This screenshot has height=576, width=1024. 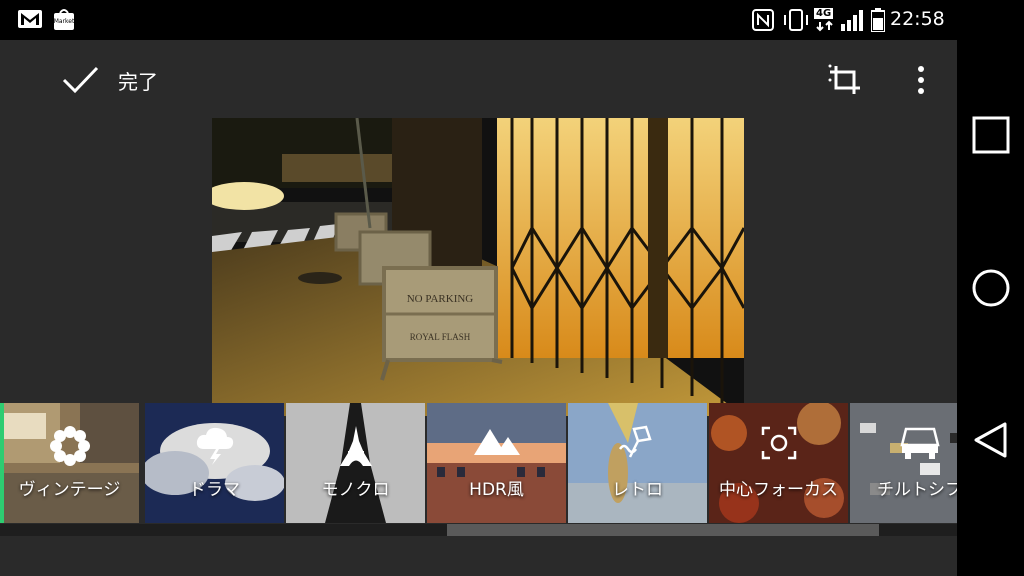 I want to click on home-icon, so click(x=991, y=288).